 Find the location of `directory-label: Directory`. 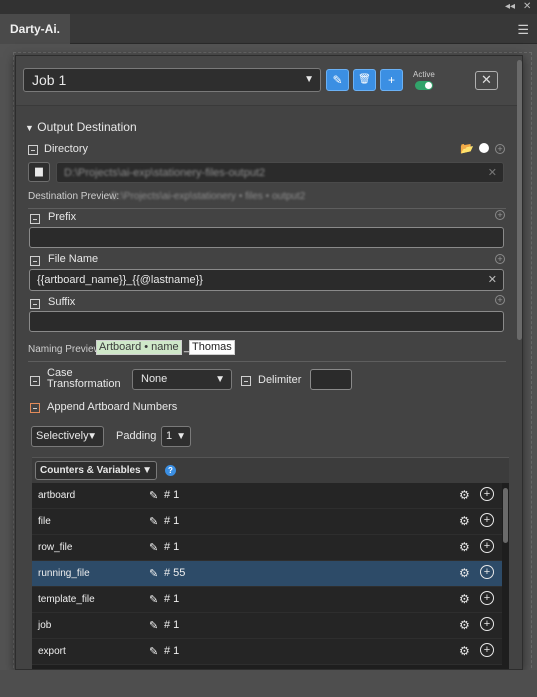

directory-label: Directory is located at coordinates (66, 149).